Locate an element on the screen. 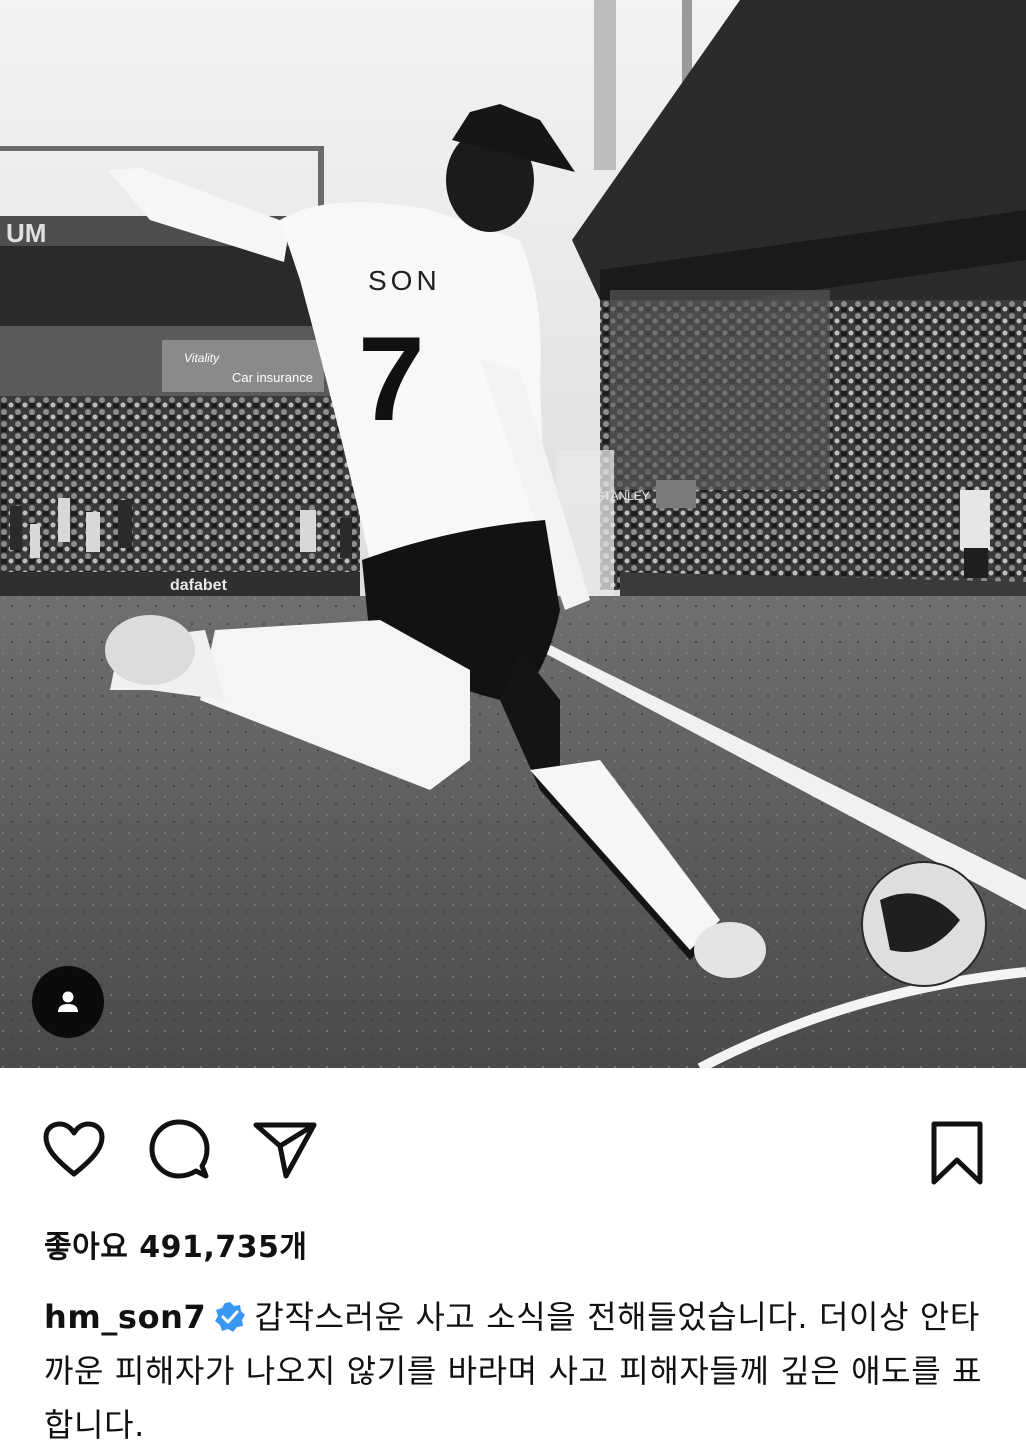 The height and width of the screenshot is (1452, 1026). tag-people-button is located at coordinates (68, 1002).